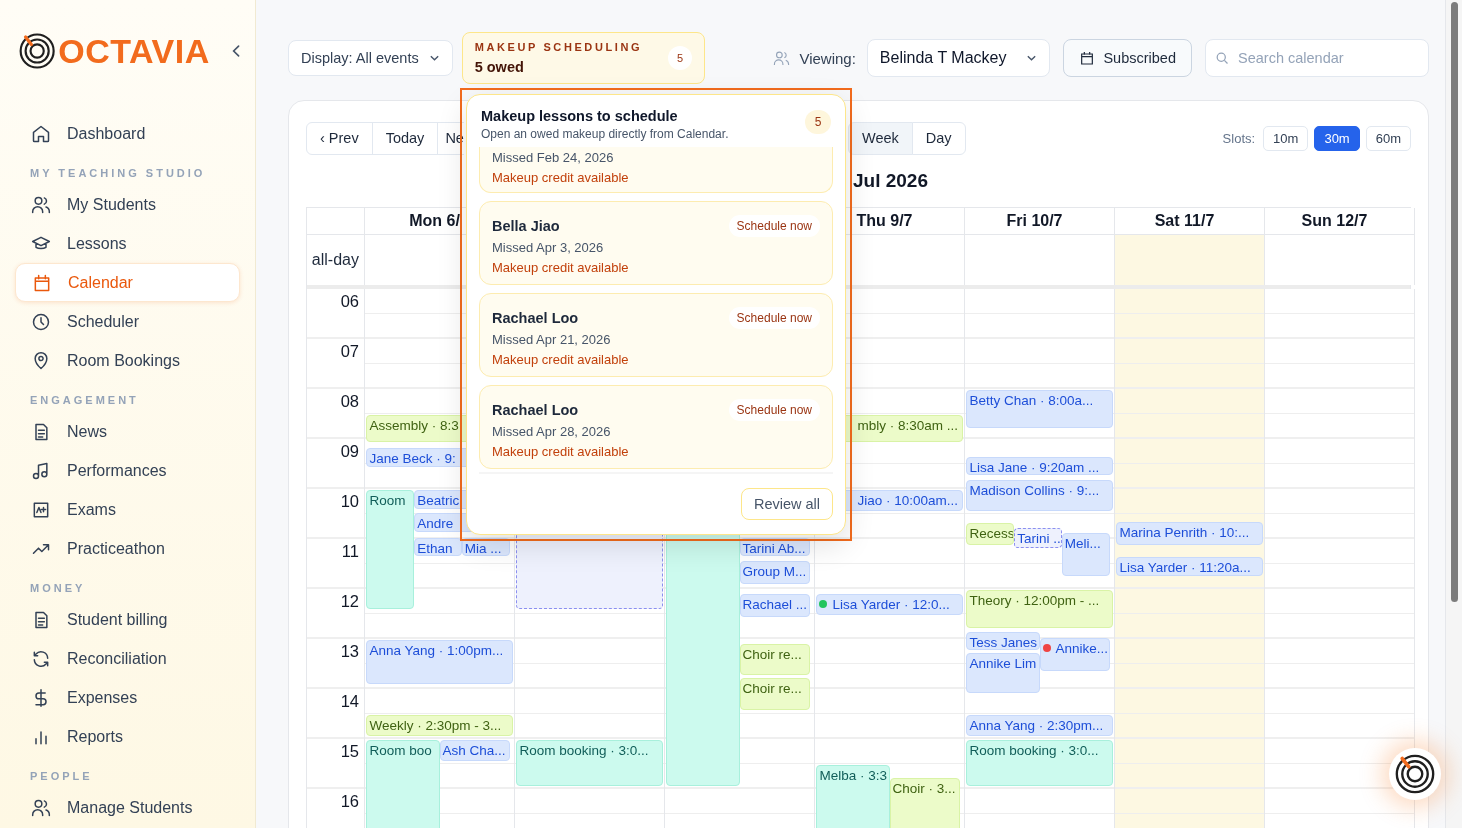  I want to click on nav-item: Performances, so click(127, 470).